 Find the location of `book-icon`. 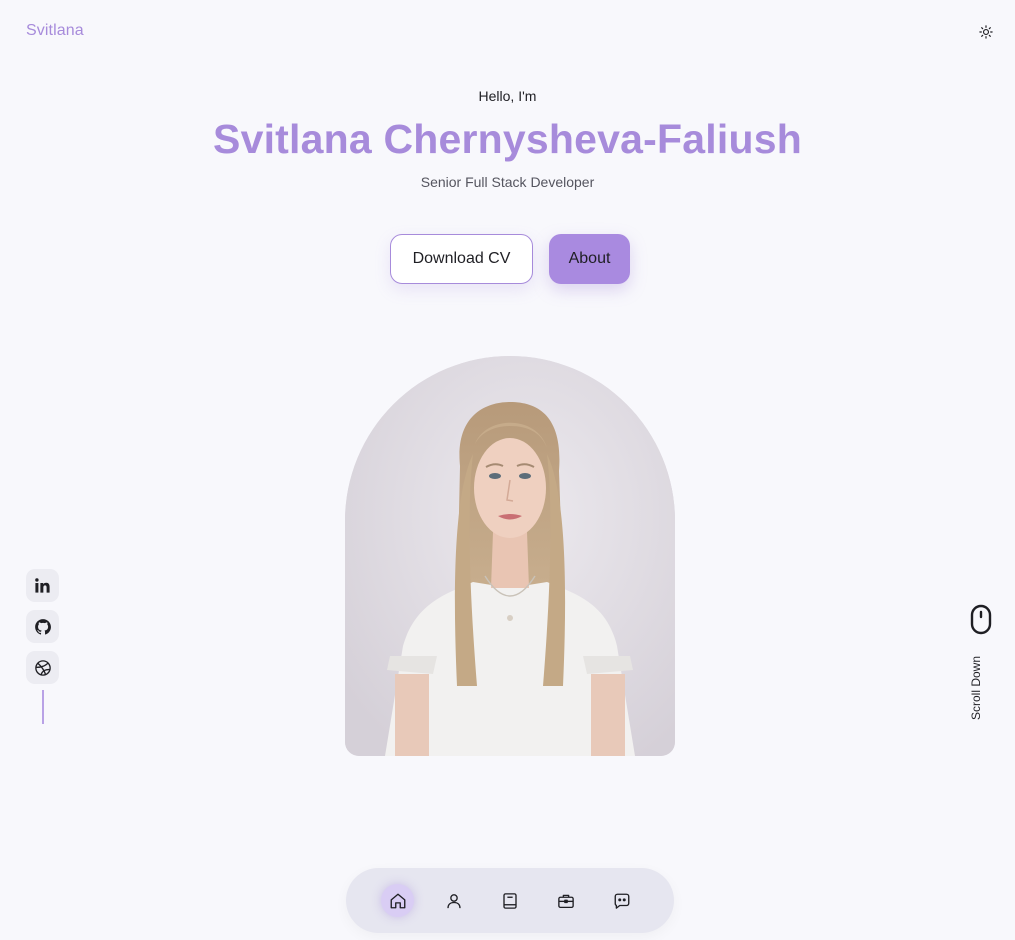

book-icon is located at coordinates (509, 900).